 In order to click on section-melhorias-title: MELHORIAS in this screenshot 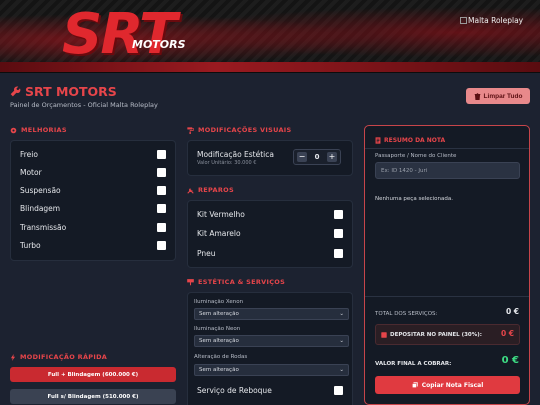, I will do `click(38, 130)`.